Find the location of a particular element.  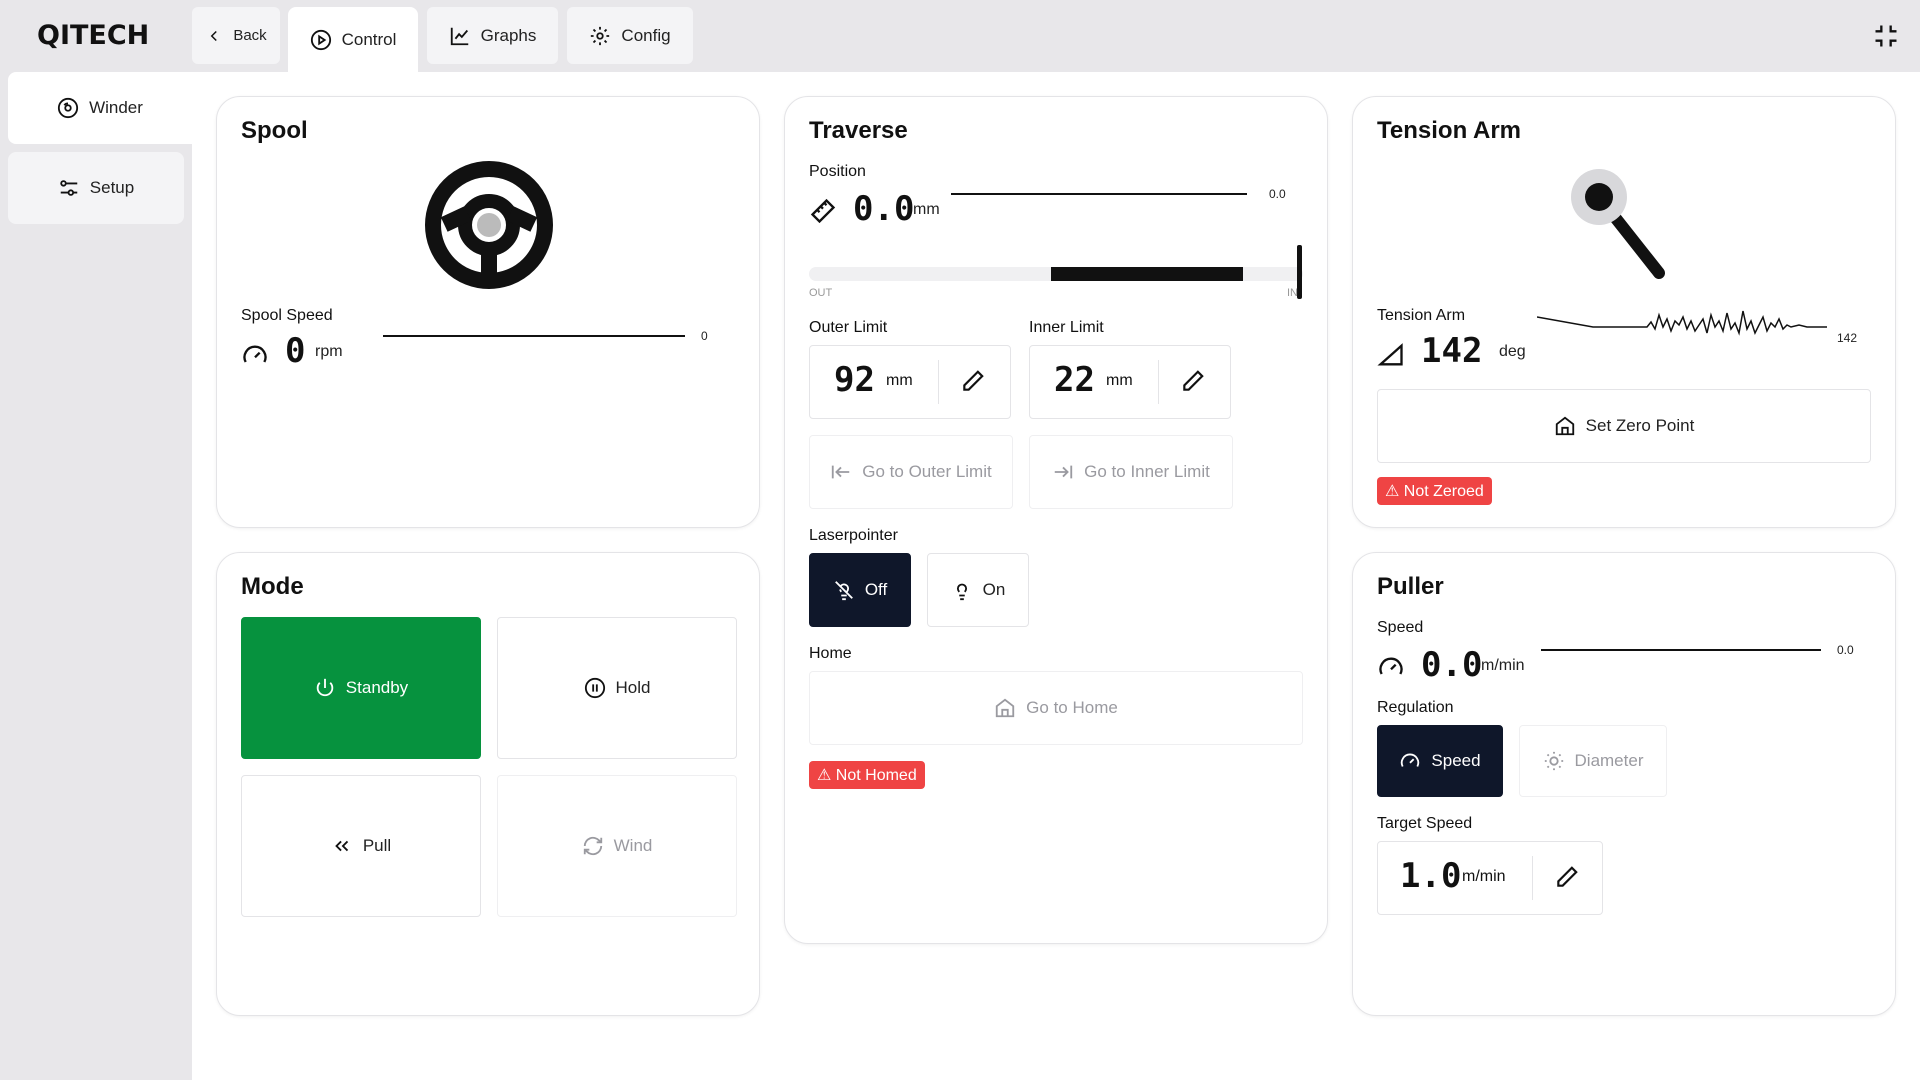

range-in-label: IN is located at coordinates (1292, 293).